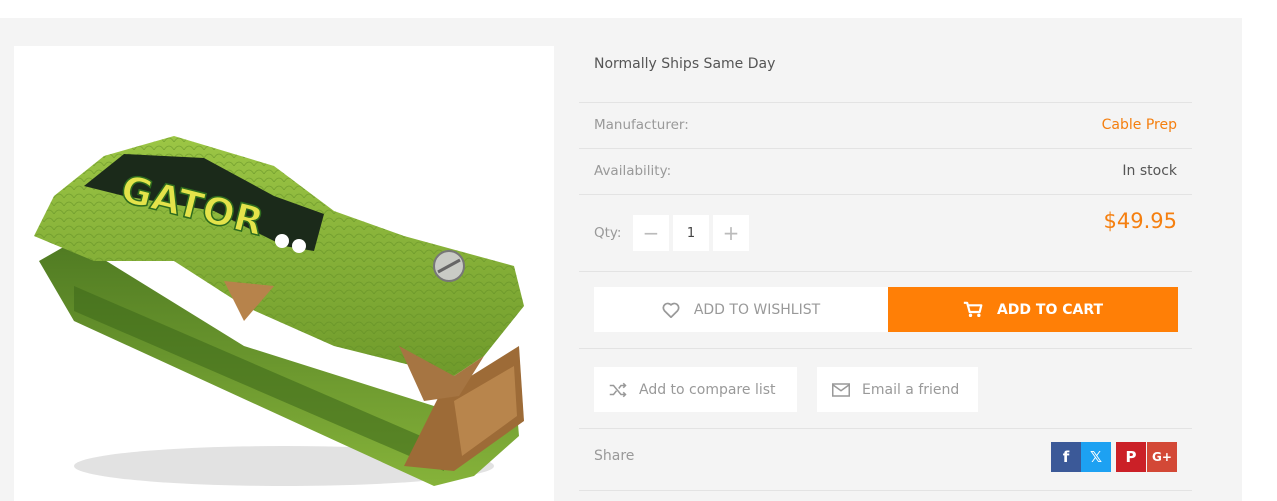 The width and height of the screenshot is (1277, 501). Describe the element at coordinates (608, 233) in the screenshot. I see `qty-label: Qty:` at that location.